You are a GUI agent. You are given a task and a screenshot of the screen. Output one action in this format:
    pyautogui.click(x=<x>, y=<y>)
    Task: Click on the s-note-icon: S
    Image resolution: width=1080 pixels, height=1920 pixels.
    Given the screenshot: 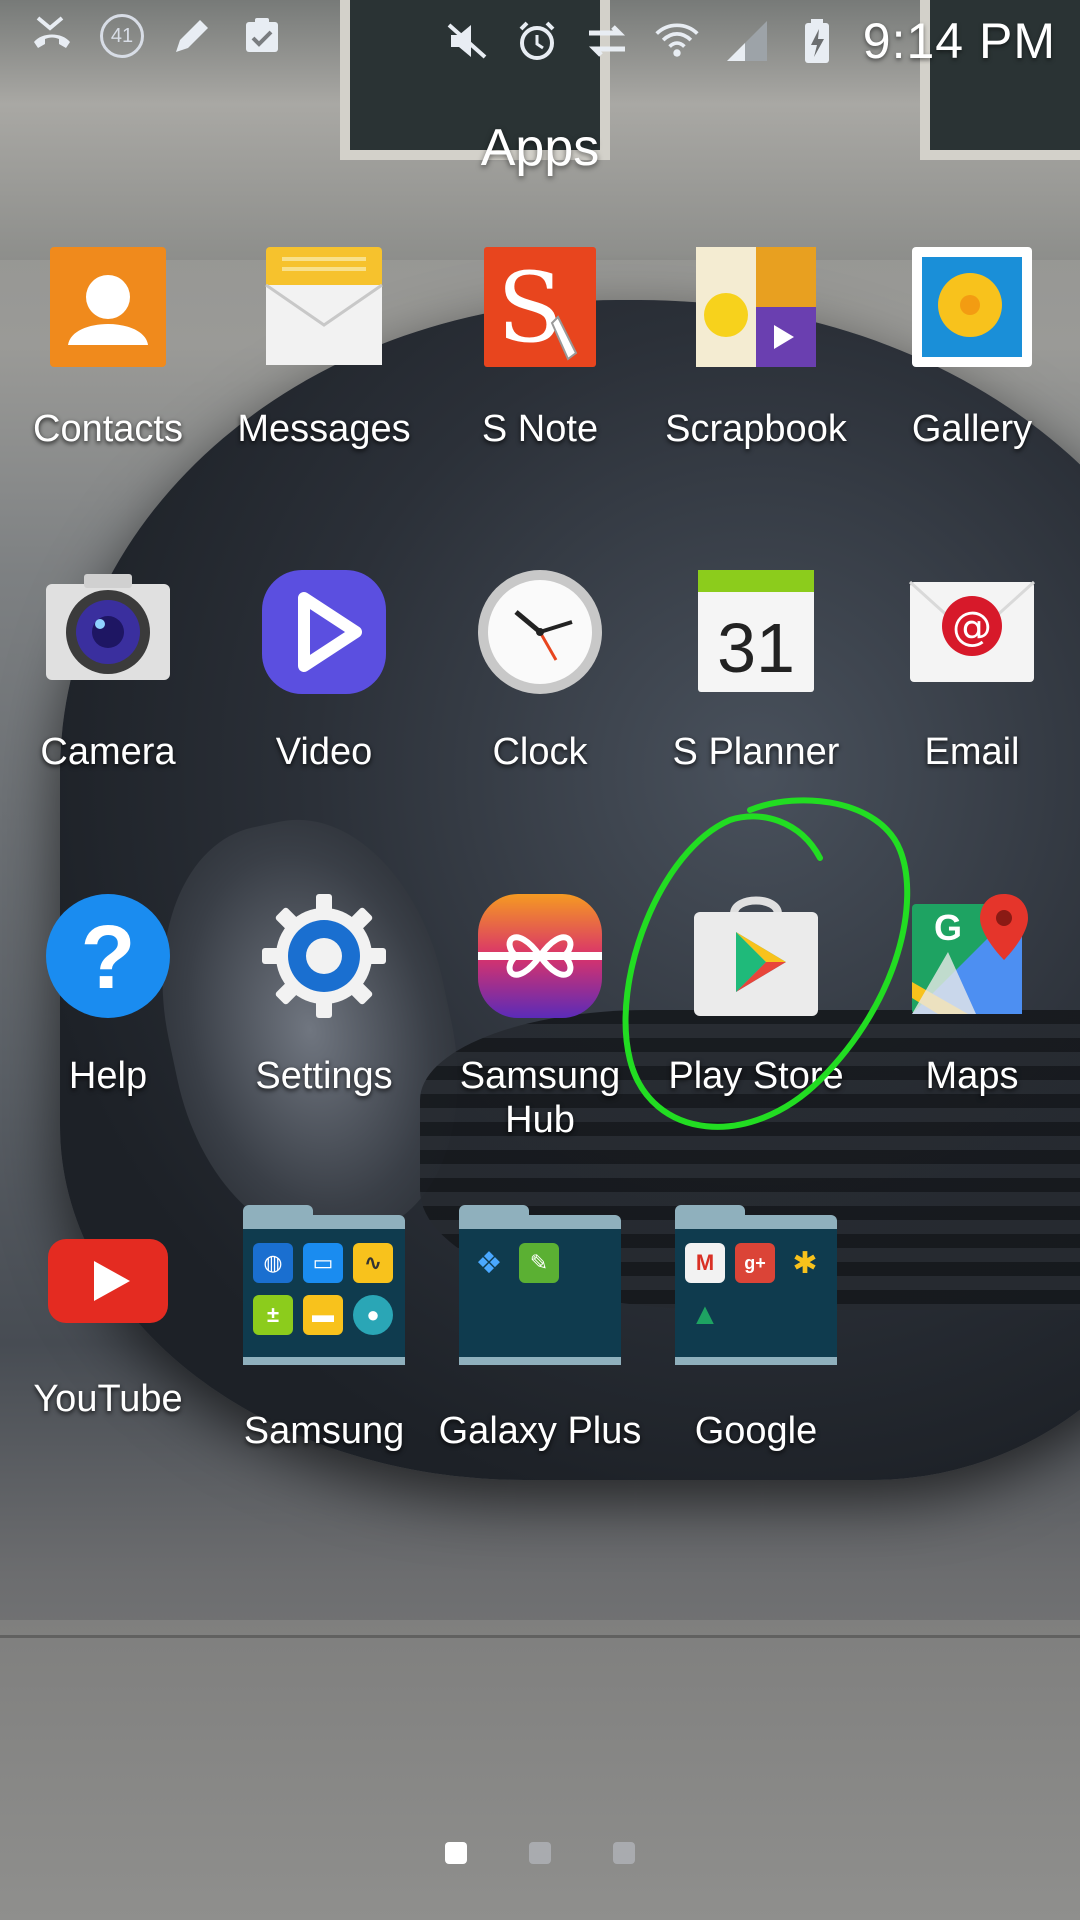 What is the action you would take?
    pyautogui.click(x=540, y=309)
    